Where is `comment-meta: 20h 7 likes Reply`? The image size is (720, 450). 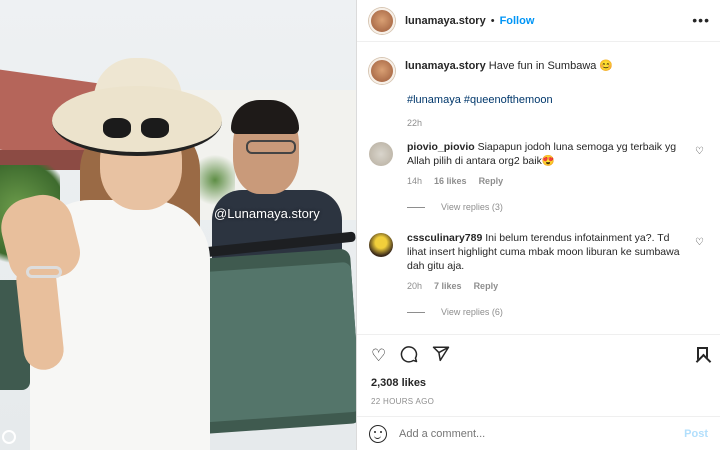 comment-meta: 20h 7 likes Reply is located at coordinates (557, 286).